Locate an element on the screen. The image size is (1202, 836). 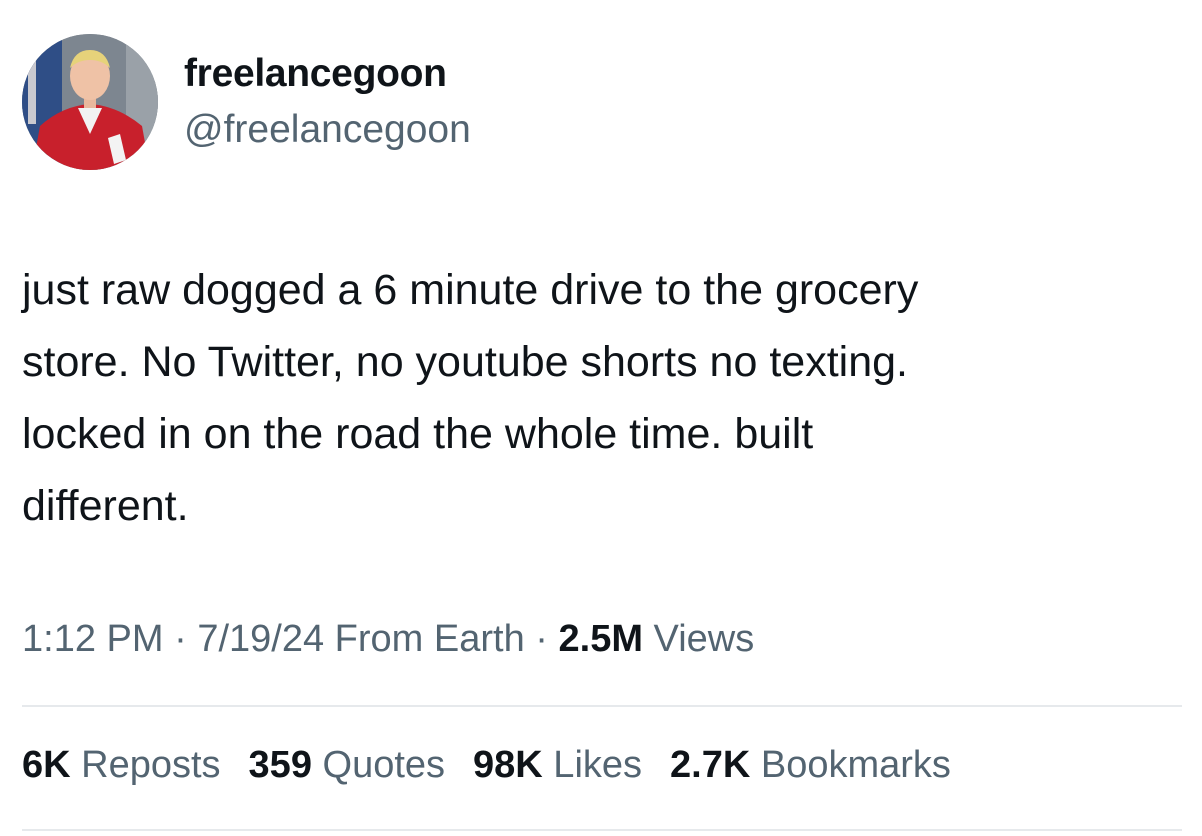
display-name: freelancegoon is located at coordinates (315, 74).